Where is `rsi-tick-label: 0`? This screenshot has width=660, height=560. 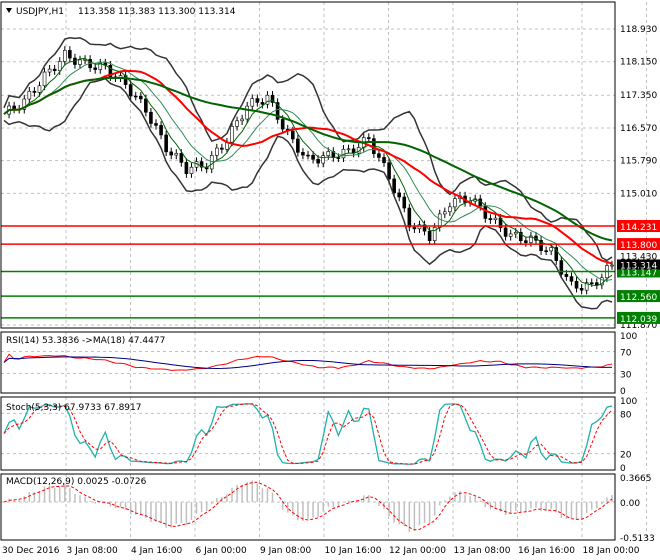
rsi-tick-label: 0 is located at coordinates (623, 392).